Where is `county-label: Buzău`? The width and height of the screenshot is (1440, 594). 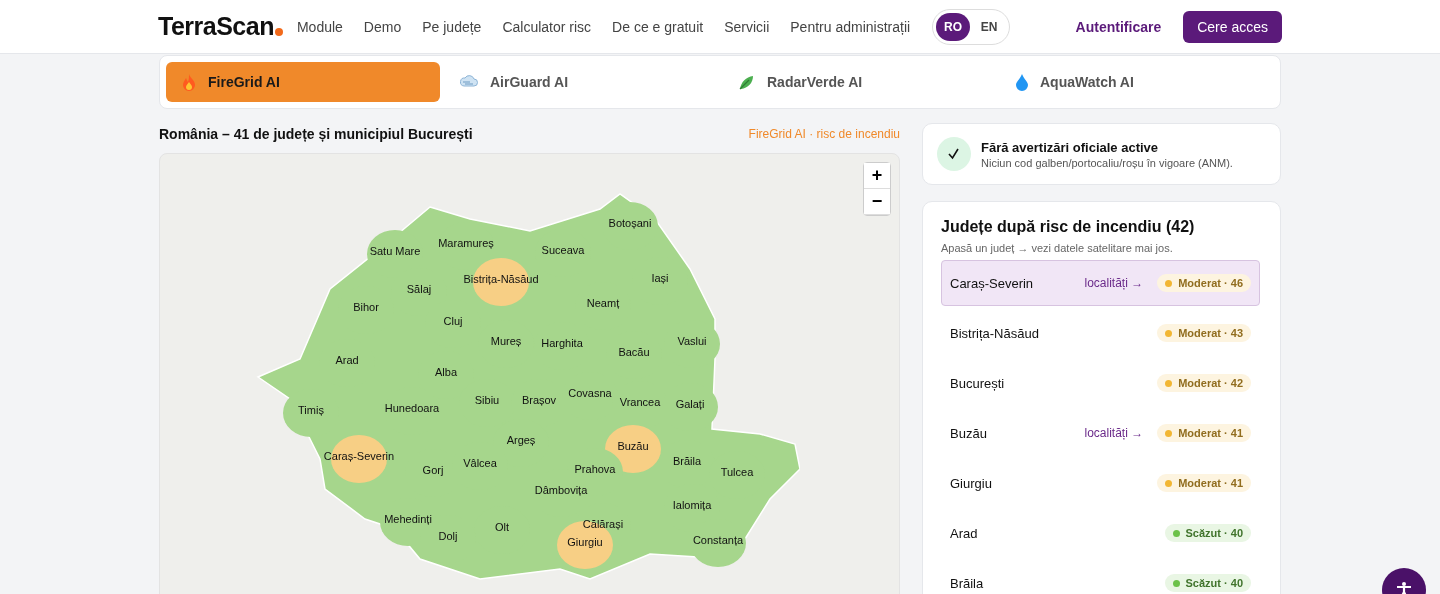
county-label: Buzău is located at coordinates (633, 446).